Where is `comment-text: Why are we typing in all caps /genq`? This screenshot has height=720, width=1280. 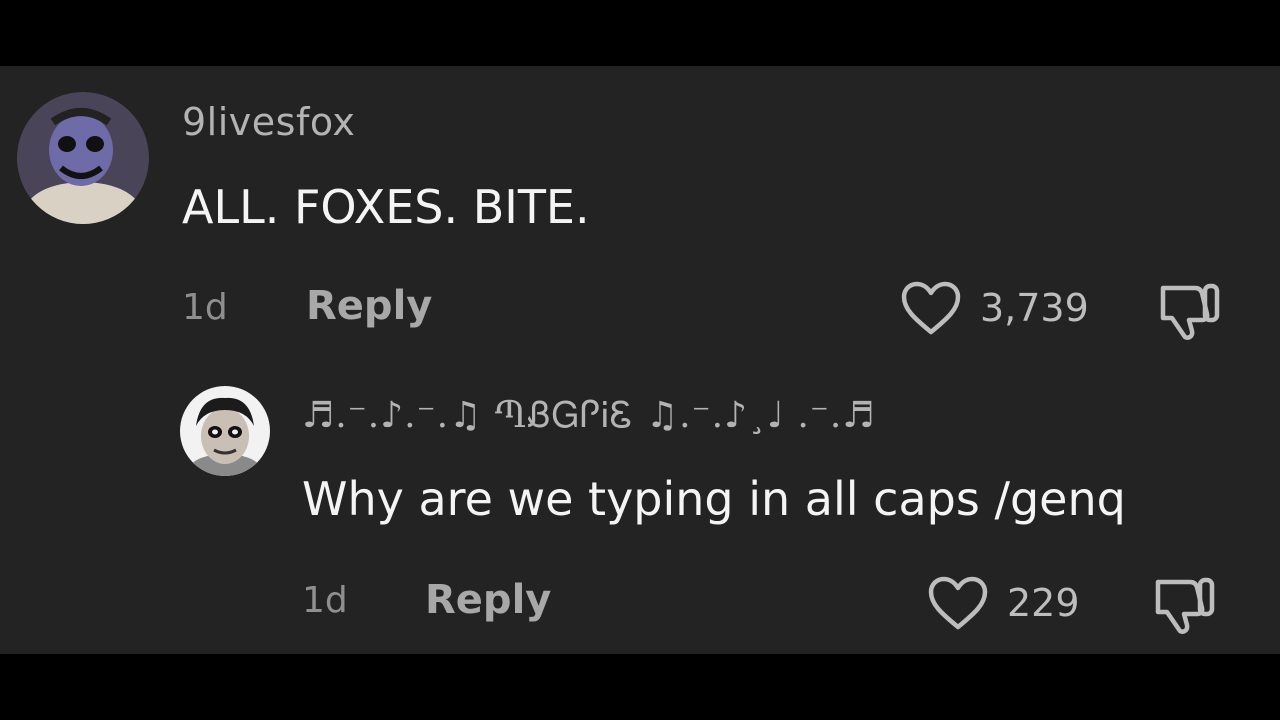 comment-text: Why are we typing in all caps /genq is located at coordinates (714, 499).